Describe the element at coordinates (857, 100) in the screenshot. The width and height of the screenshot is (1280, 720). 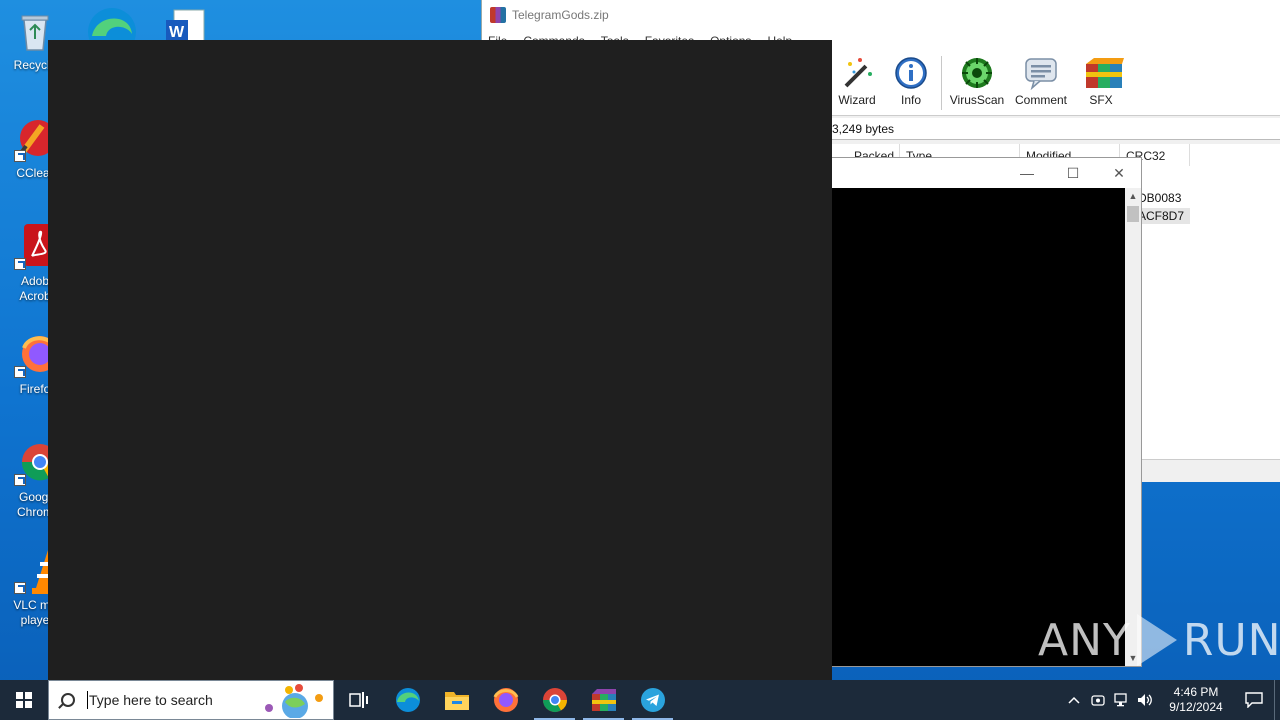
I see `toolbar-label: Wizard` at that location.